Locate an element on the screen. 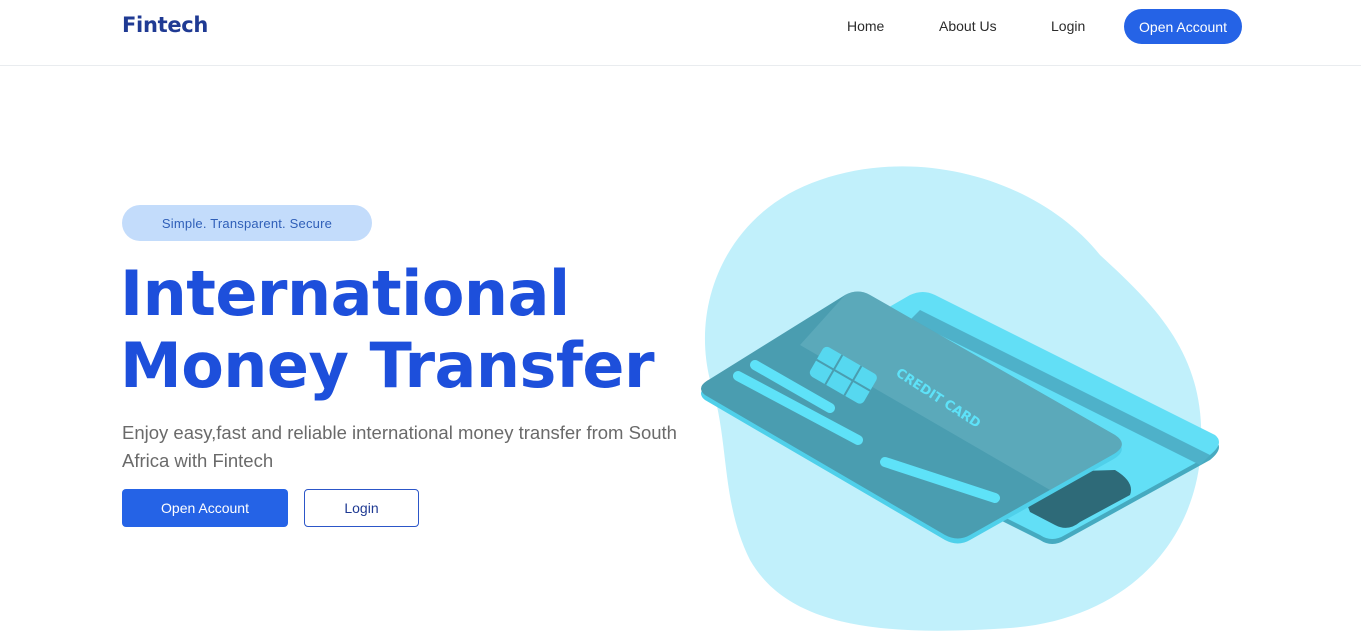  nav-link-home: Home is located at coordinates (865, 26).